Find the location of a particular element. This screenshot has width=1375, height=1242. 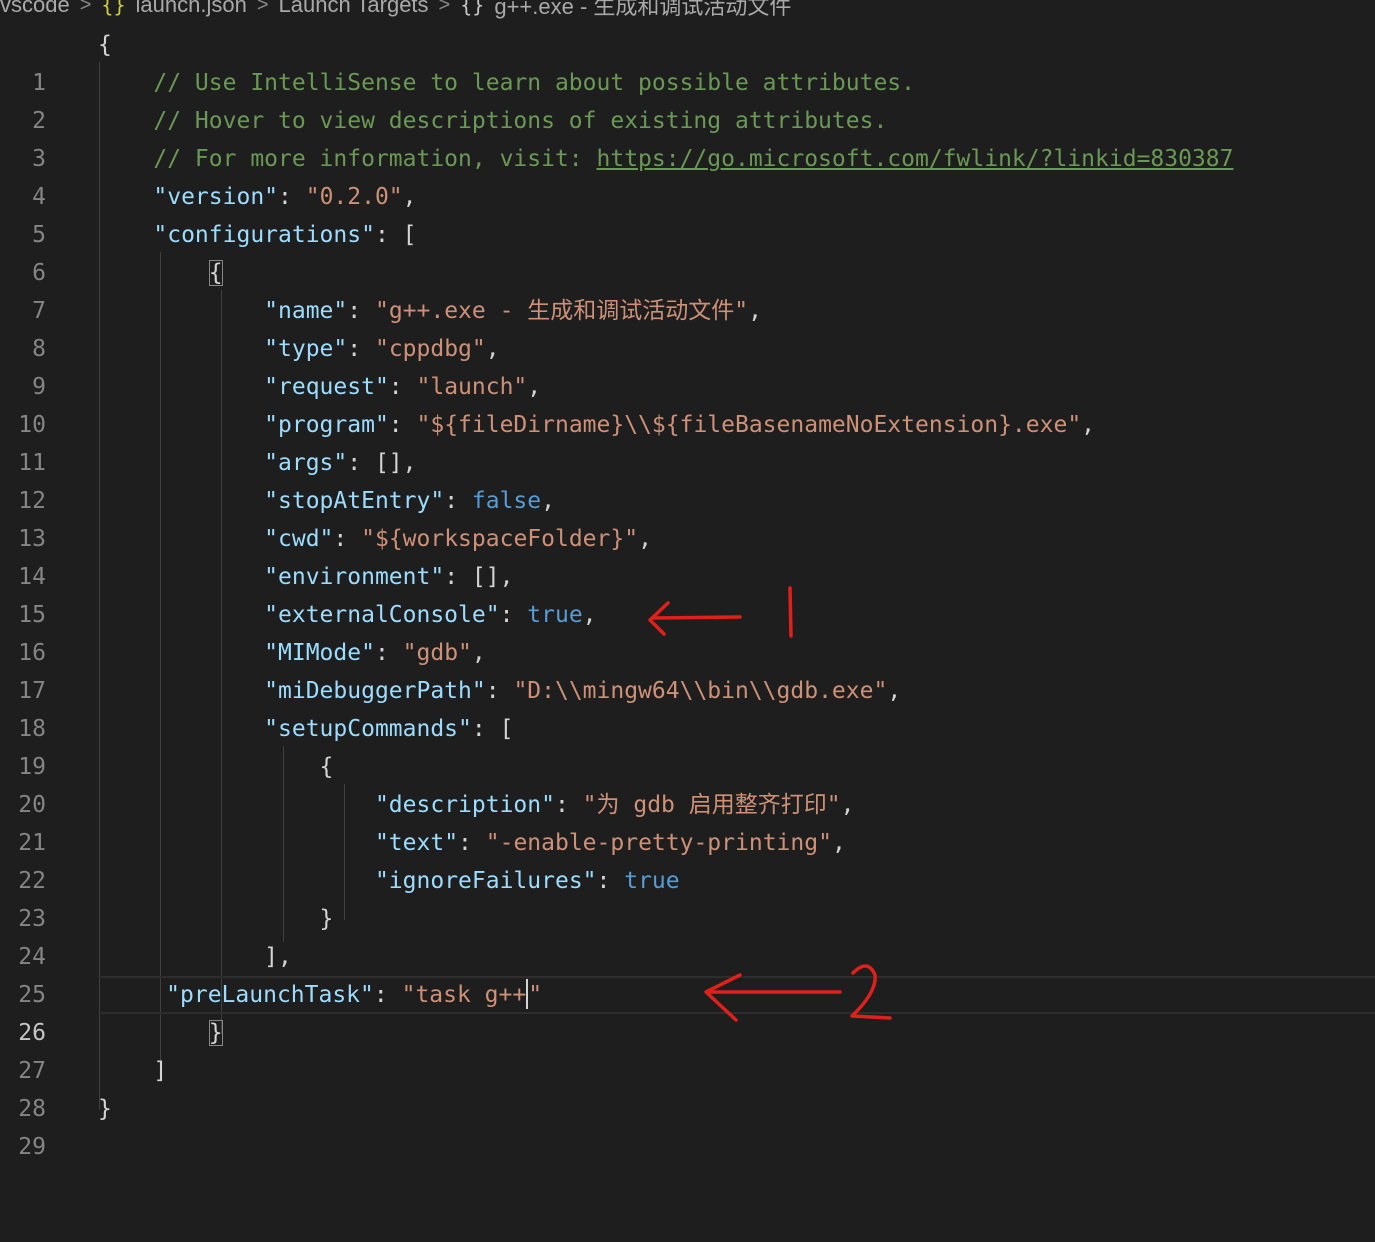

json-key: "cwd" is located at coordinates (299, 539).